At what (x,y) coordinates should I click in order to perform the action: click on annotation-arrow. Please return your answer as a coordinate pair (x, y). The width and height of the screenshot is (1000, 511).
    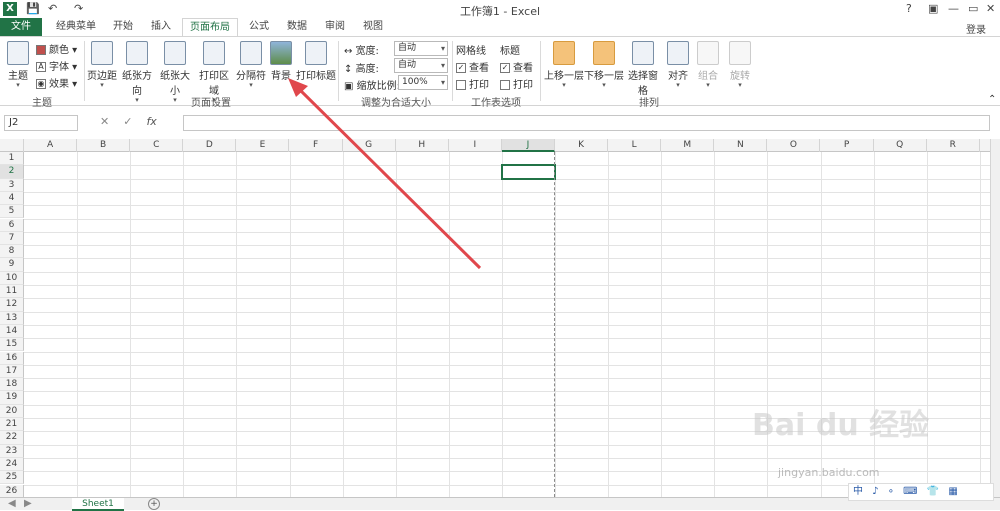
    Looking at the image, I should click on (385, 174).